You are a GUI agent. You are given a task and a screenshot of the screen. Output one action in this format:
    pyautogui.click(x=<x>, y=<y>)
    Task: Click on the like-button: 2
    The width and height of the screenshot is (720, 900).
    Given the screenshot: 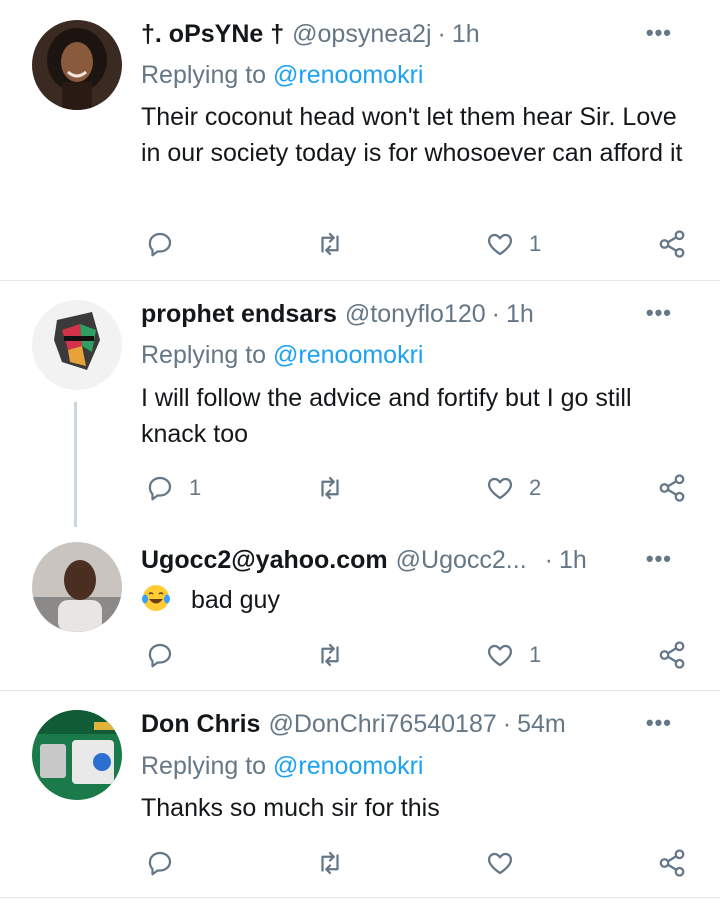 What is the action you would take?
    pyautogui.click(x=513, y=488)
    